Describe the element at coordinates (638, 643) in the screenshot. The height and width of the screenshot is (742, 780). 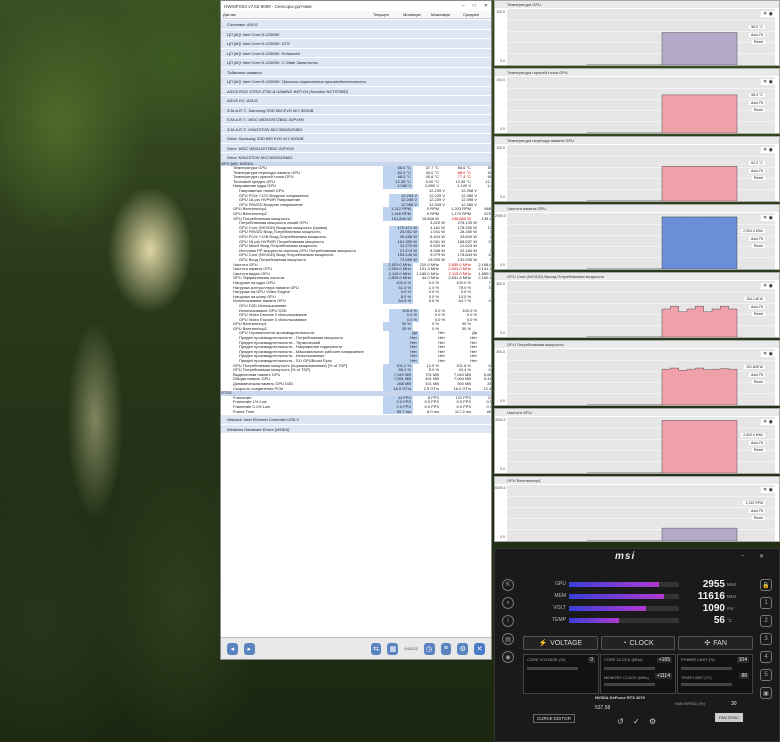
I see `tab-clock: ◔ CLOCK` at that location.